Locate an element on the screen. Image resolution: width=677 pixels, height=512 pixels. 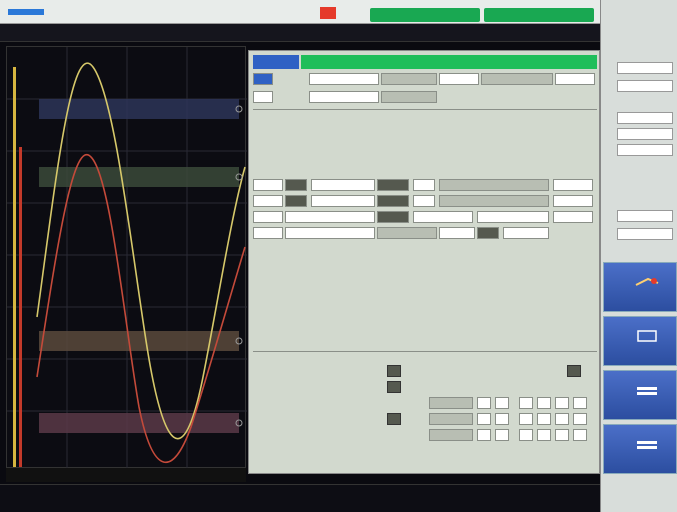
ch1-unit-field is located at coordinates (409, 79).